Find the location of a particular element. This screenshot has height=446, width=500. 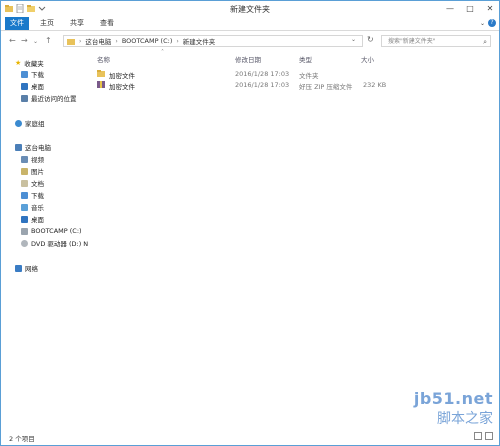

file-type: 文件夹 is located at coordinates (309, 76).